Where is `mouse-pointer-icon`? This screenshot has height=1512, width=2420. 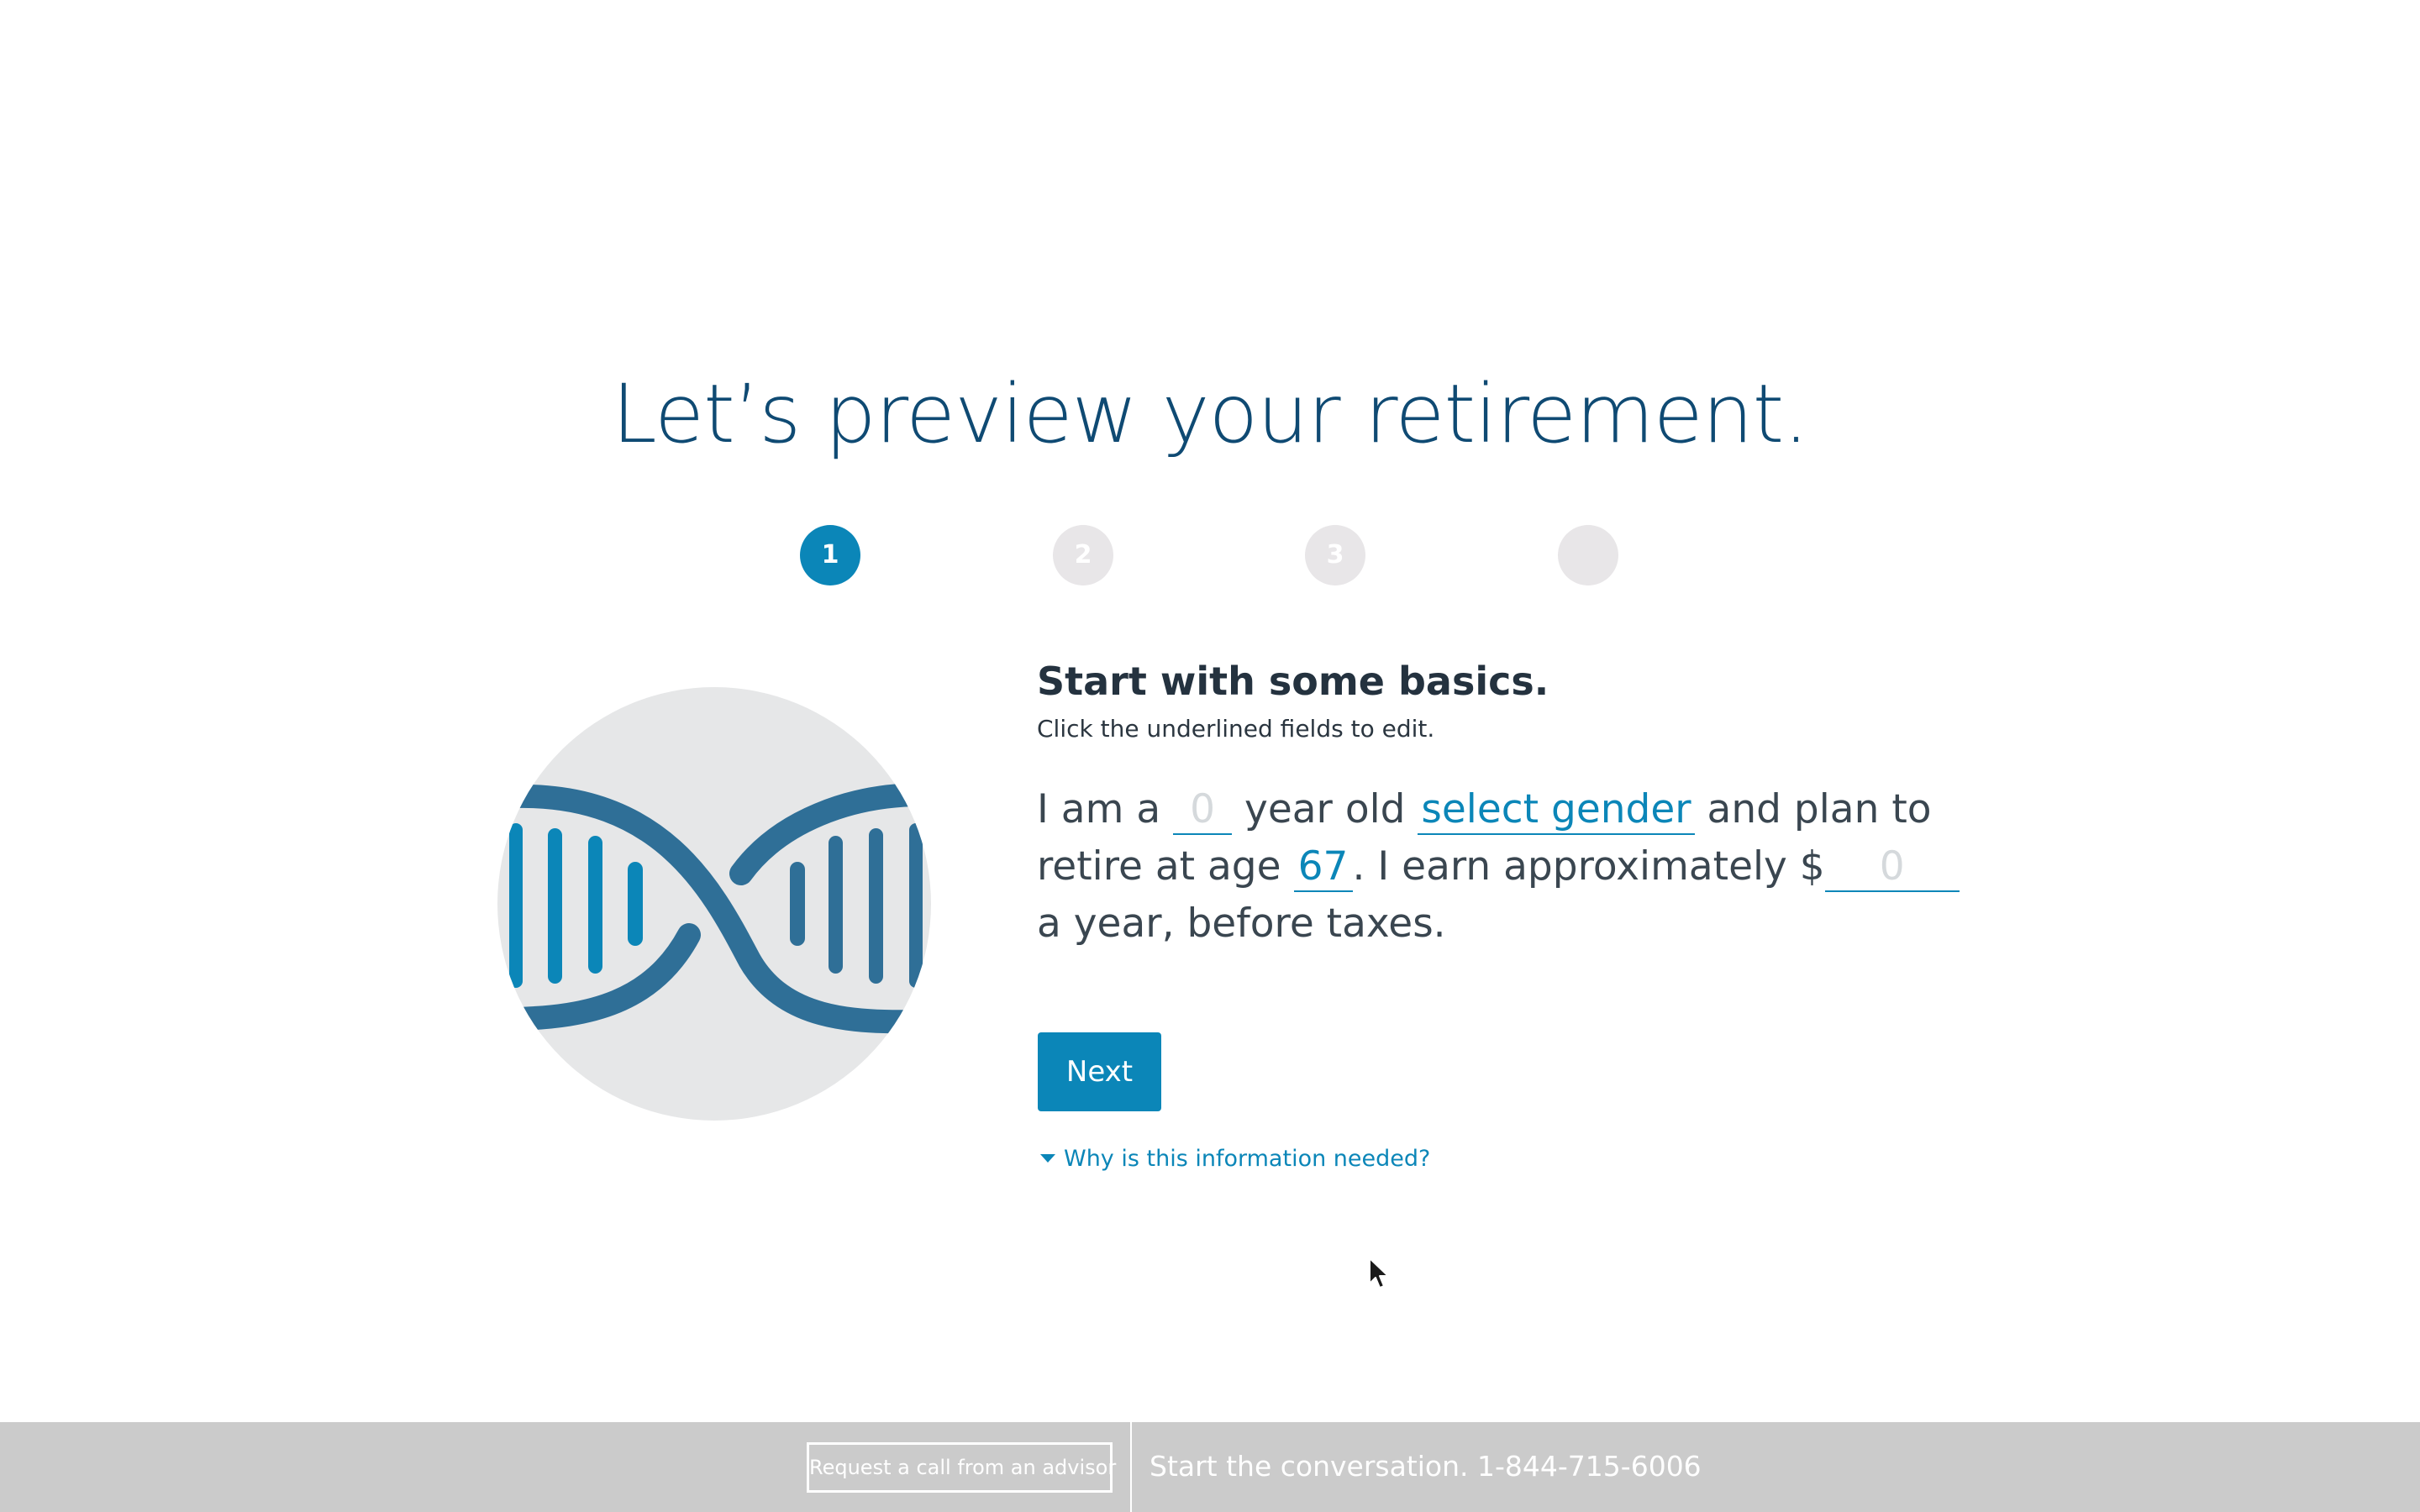
mouse-pointer-icon is located at coordinates (1380, 1274).